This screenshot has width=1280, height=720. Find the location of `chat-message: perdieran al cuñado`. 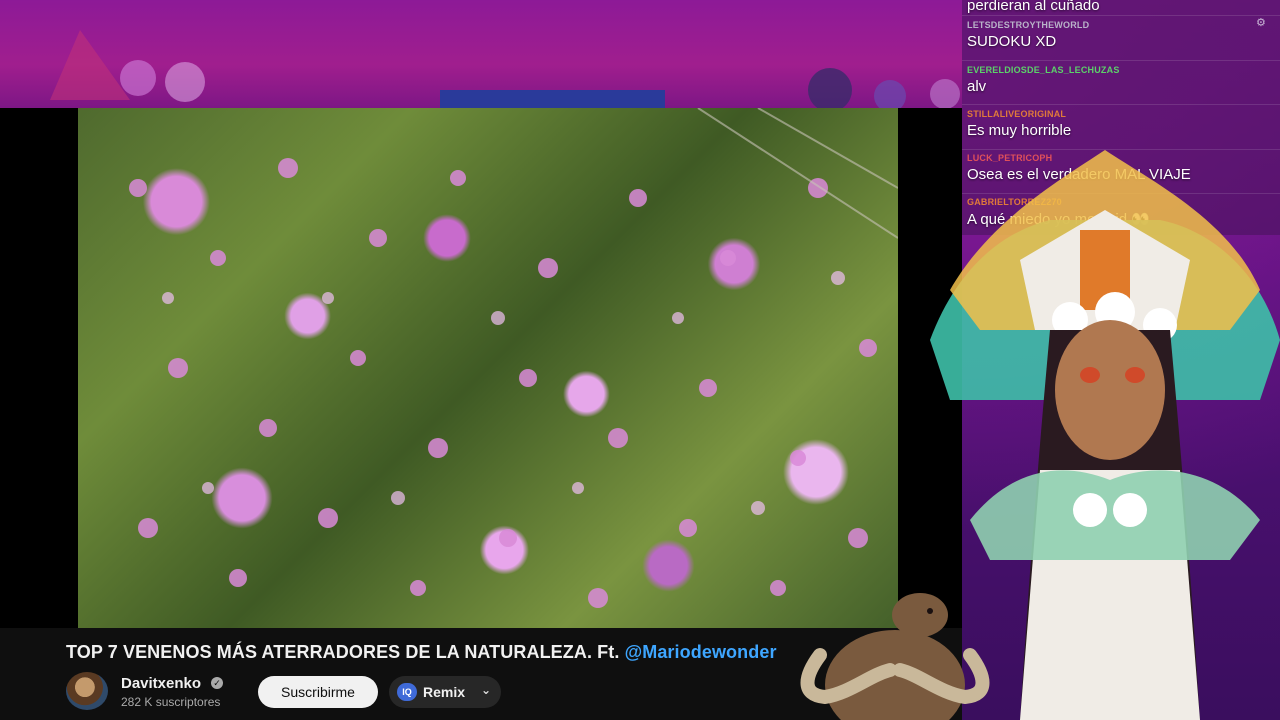

chat-message: perdieran al cuñado is located at coordinates (1033, 7).